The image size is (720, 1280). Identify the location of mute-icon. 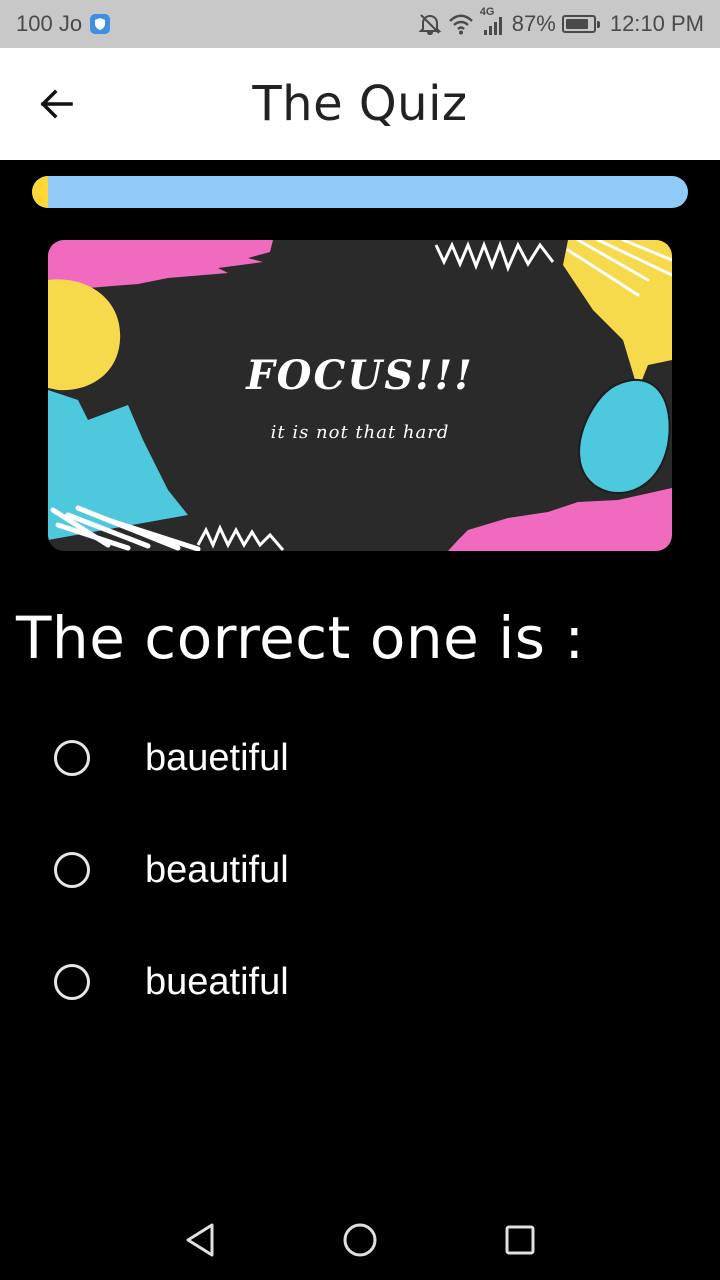
(430, 24).